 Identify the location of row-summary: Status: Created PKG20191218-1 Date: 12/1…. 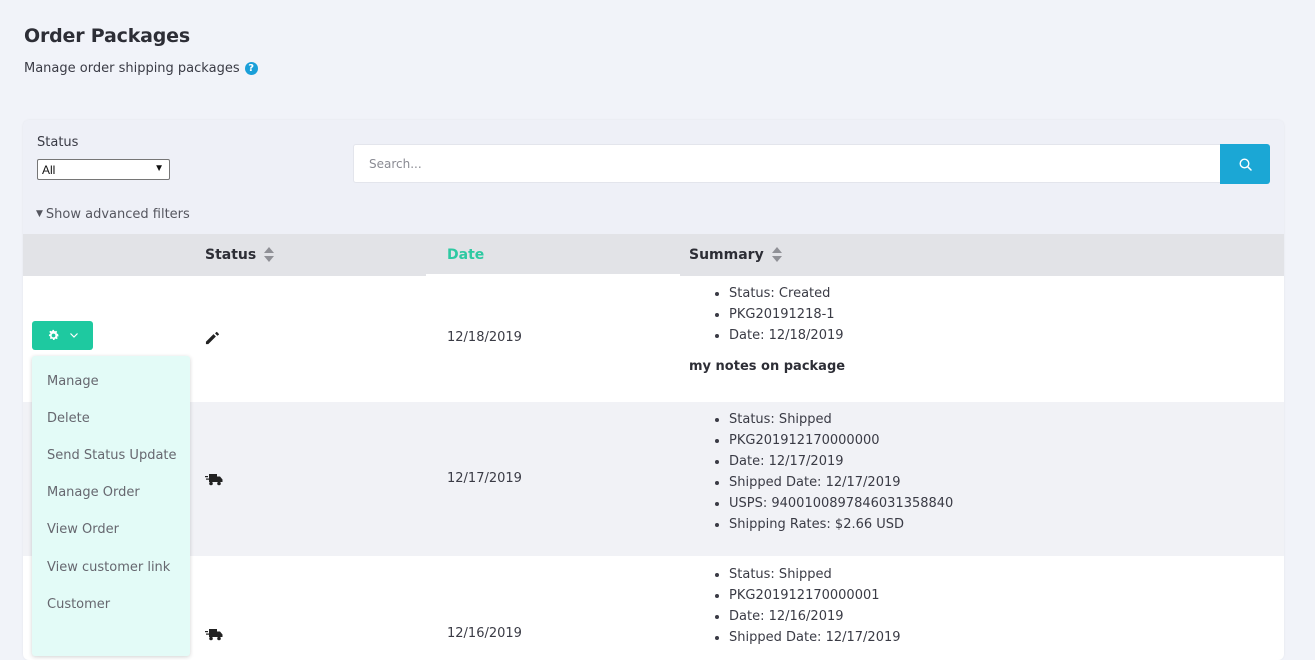
(767, 328).